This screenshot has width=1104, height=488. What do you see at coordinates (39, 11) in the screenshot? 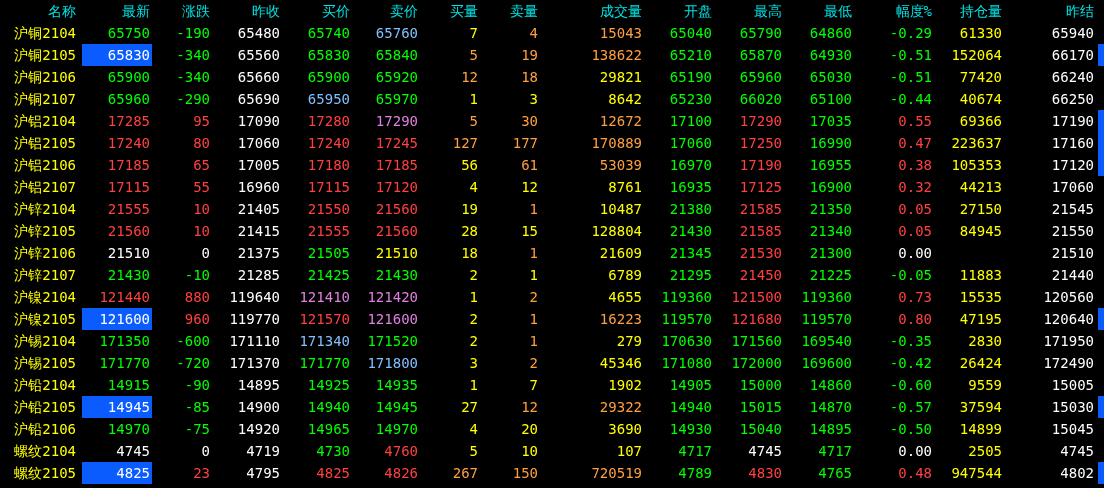
I see `column-header: 名称` at bounding box center [39, 11].